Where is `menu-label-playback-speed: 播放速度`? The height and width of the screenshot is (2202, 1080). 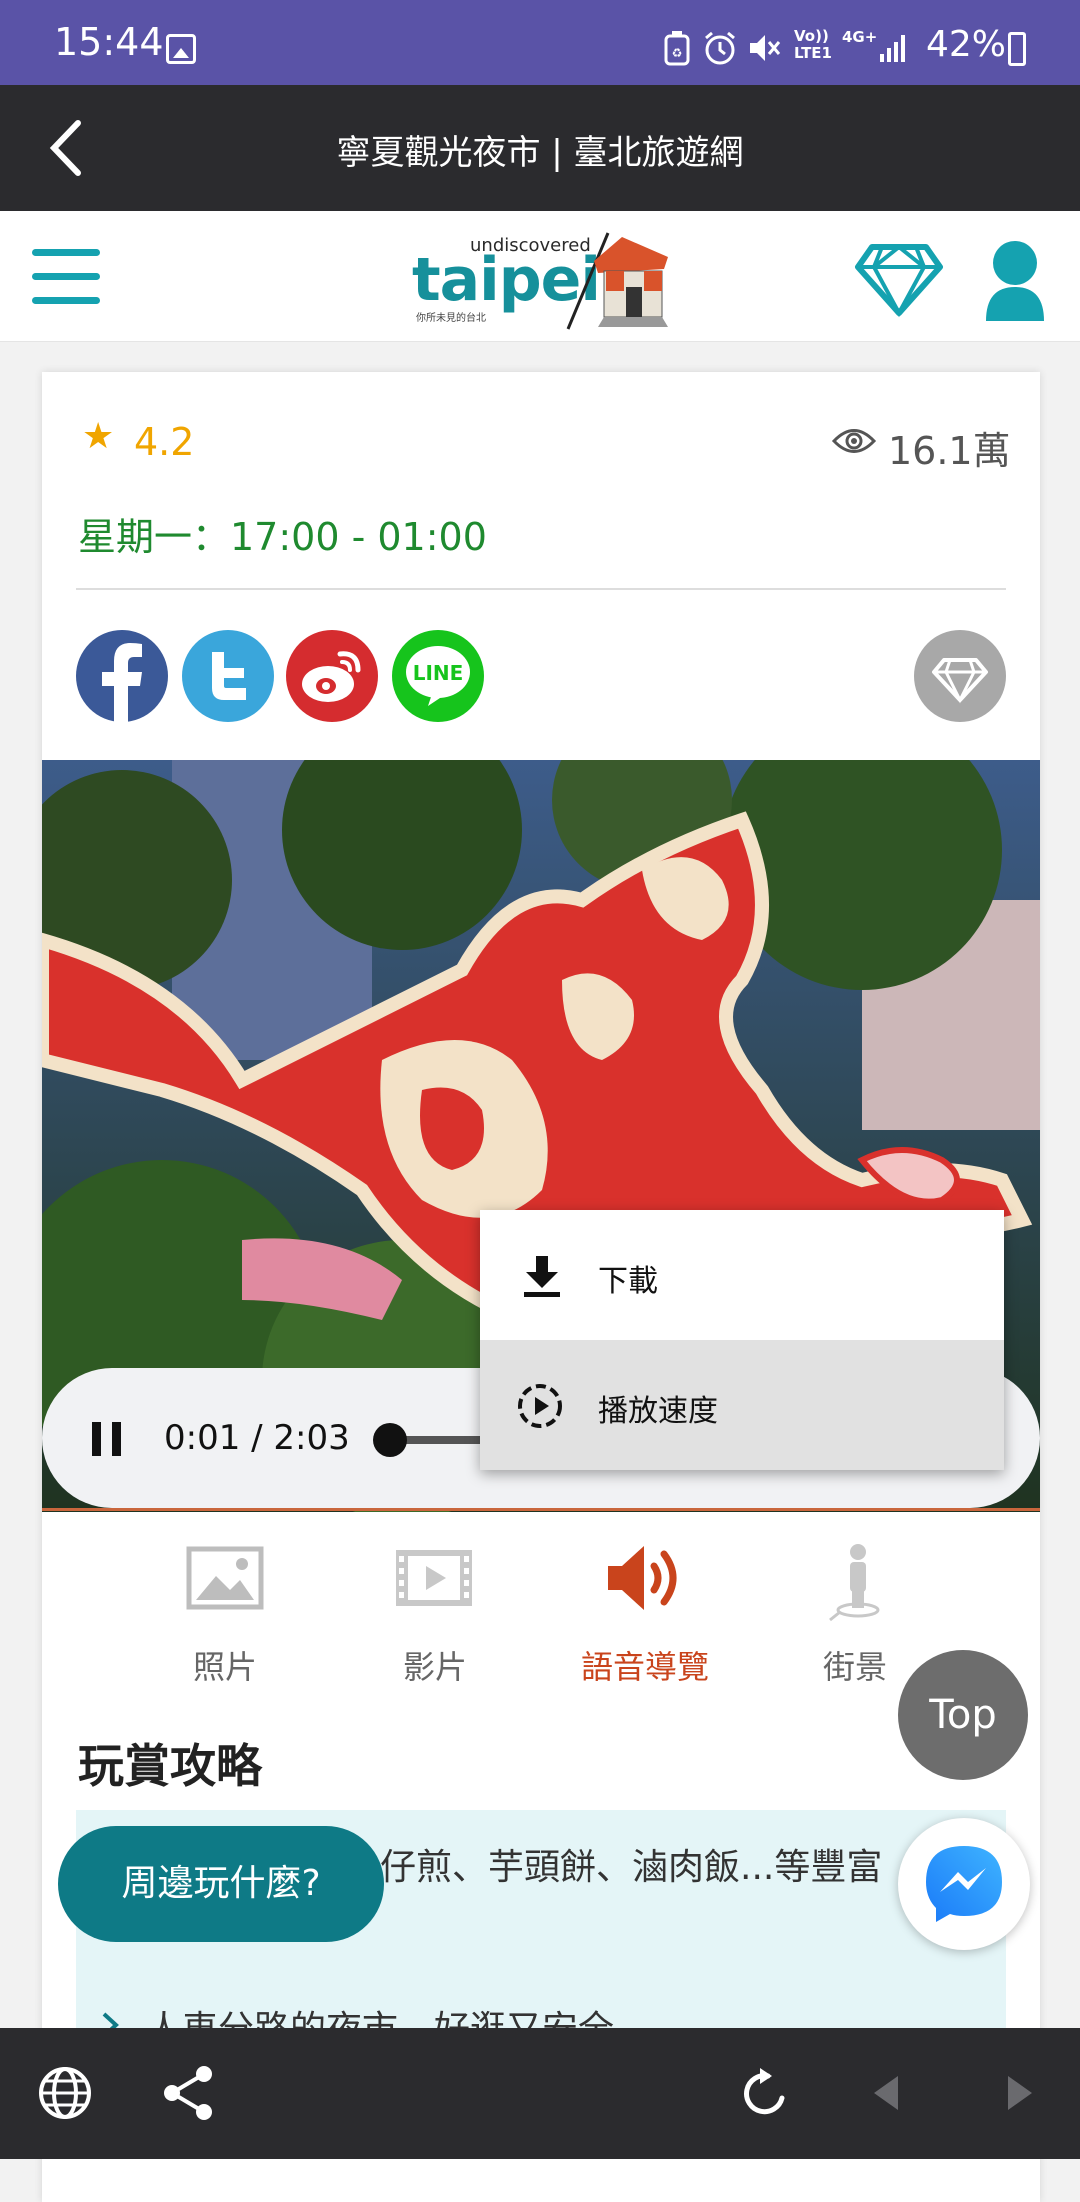
menu-label-playback-speed: 播放速度 is located at coordinates (658, 1411).